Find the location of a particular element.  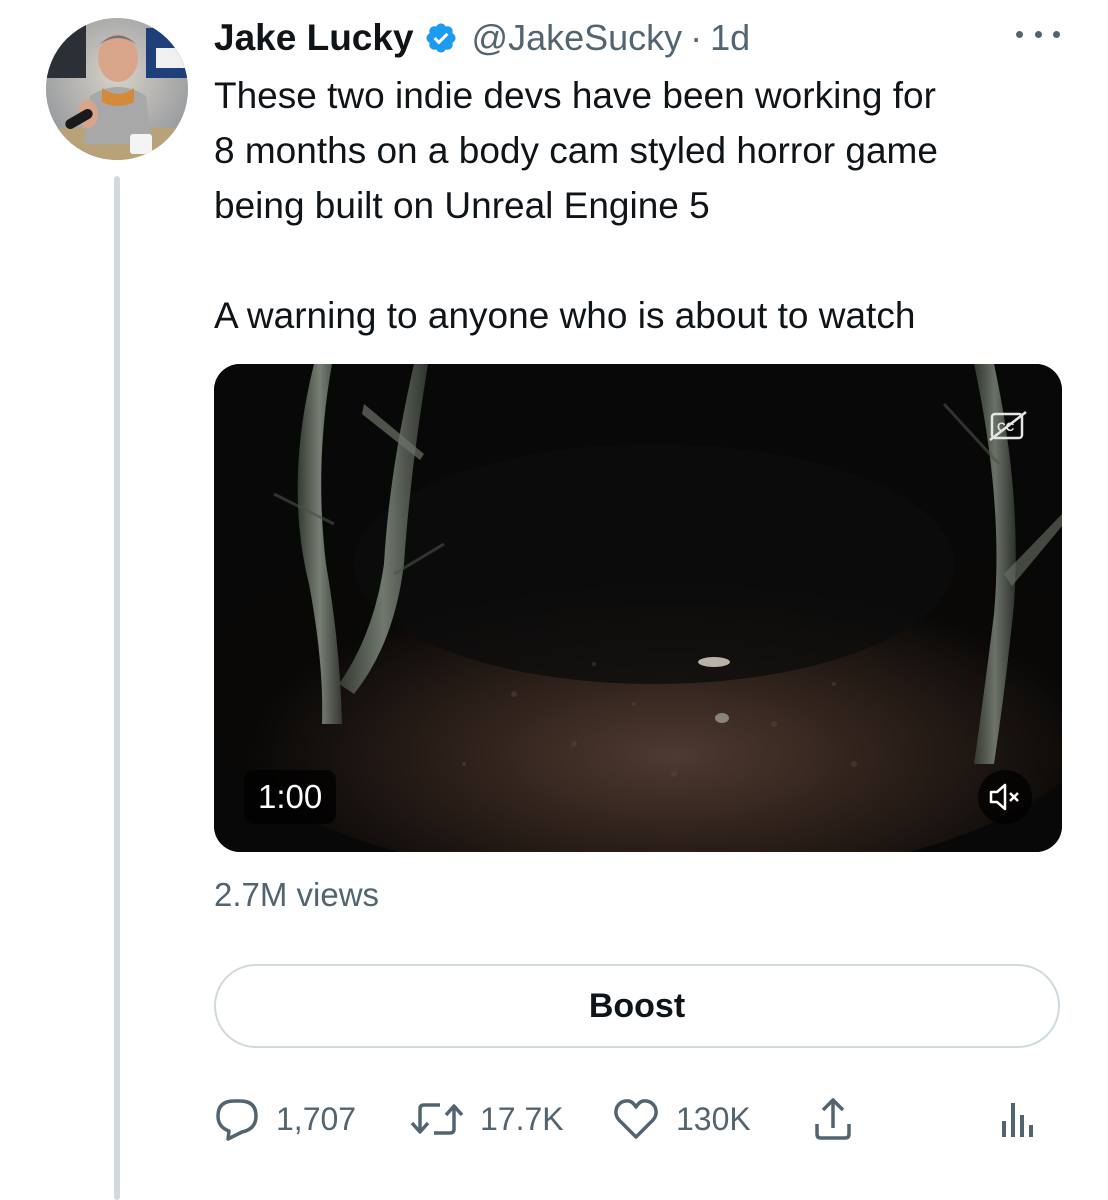

avatar is located at coordinates (117, 89).